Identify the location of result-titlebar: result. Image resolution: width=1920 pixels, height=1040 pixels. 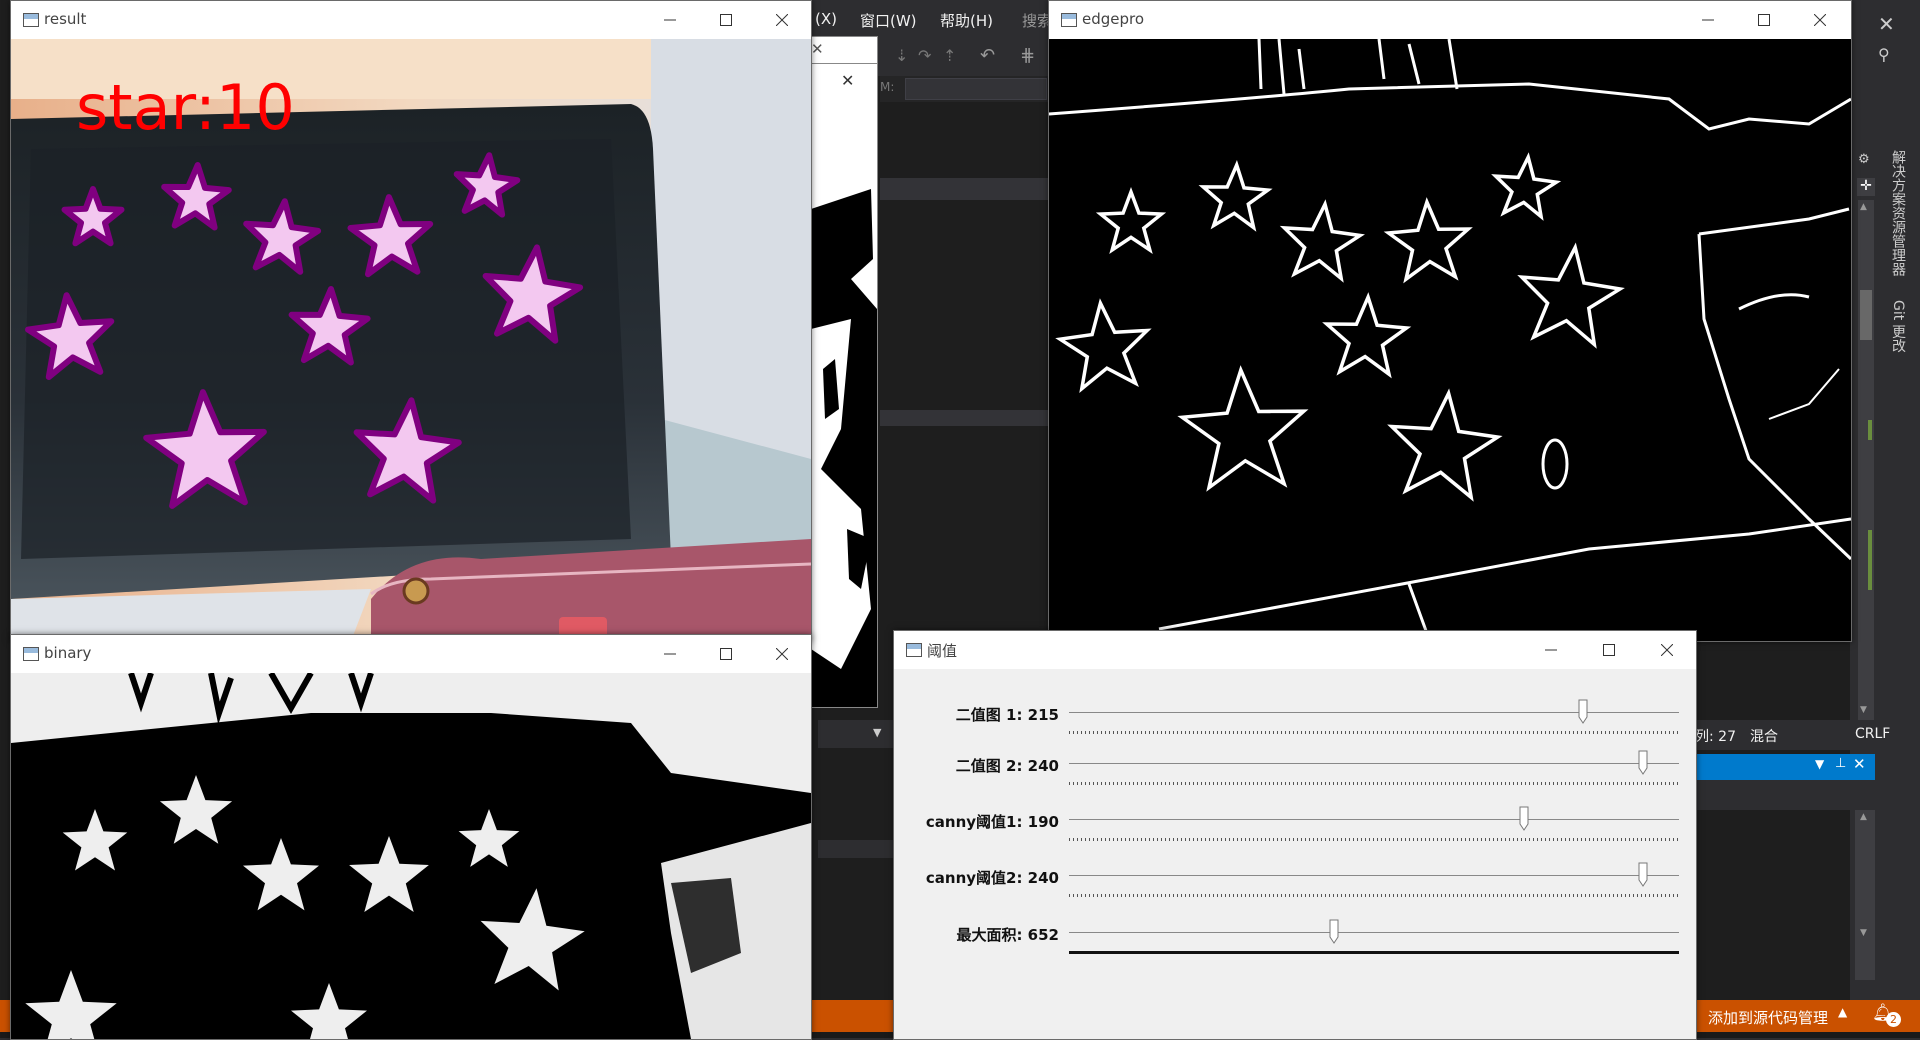
(411, 20).